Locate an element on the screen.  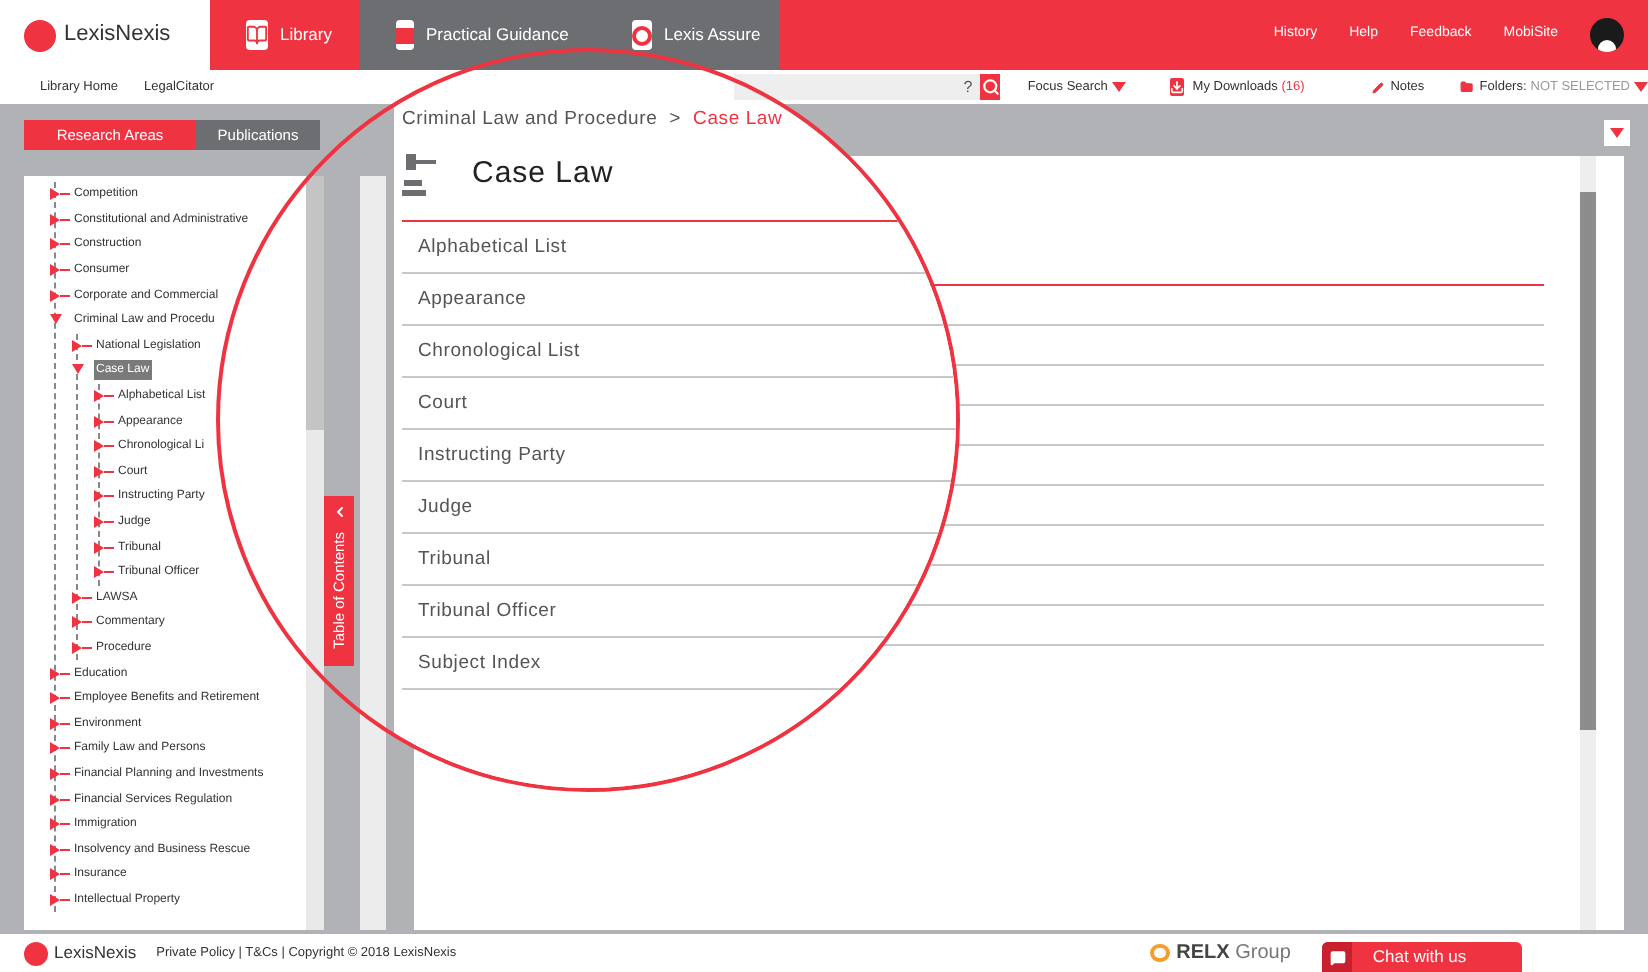
avatar-icon is located at coordinates (1607, 35).